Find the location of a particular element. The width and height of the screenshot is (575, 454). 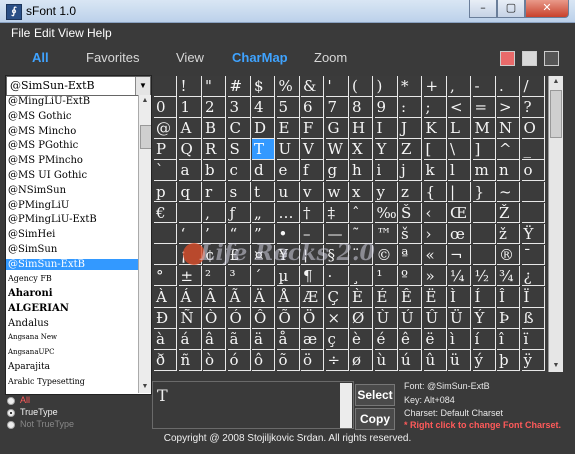

char-cell: Ö is located at coordinates (312, 318).